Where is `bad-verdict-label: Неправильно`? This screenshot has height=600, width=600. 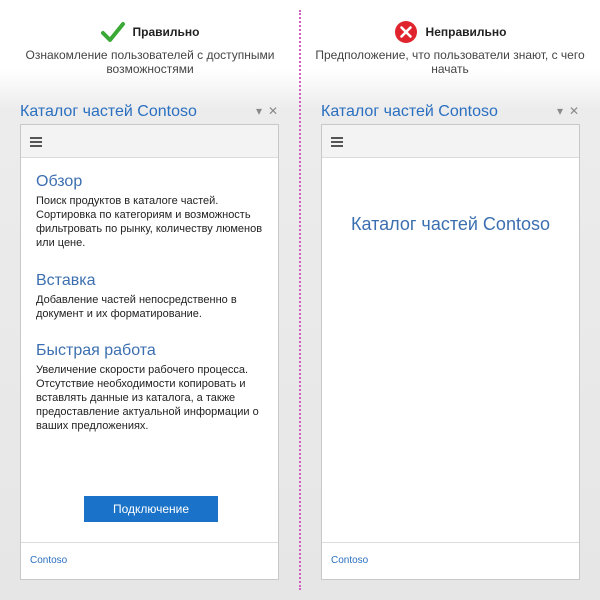 bad-verdict-label: Неправильно is located at coordinates (466, 32).